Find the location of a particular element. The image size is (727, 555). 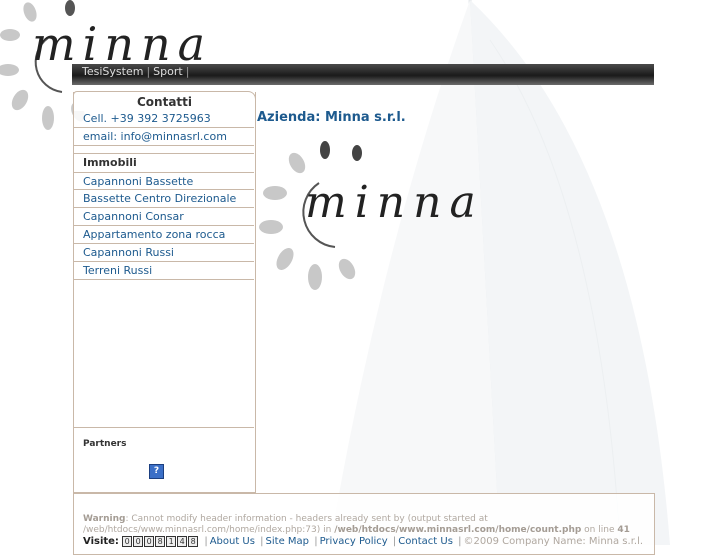

sidebar-item-appartamento-zona-rocca: Appartamento zona rocca is located at coordinates (163, 235).